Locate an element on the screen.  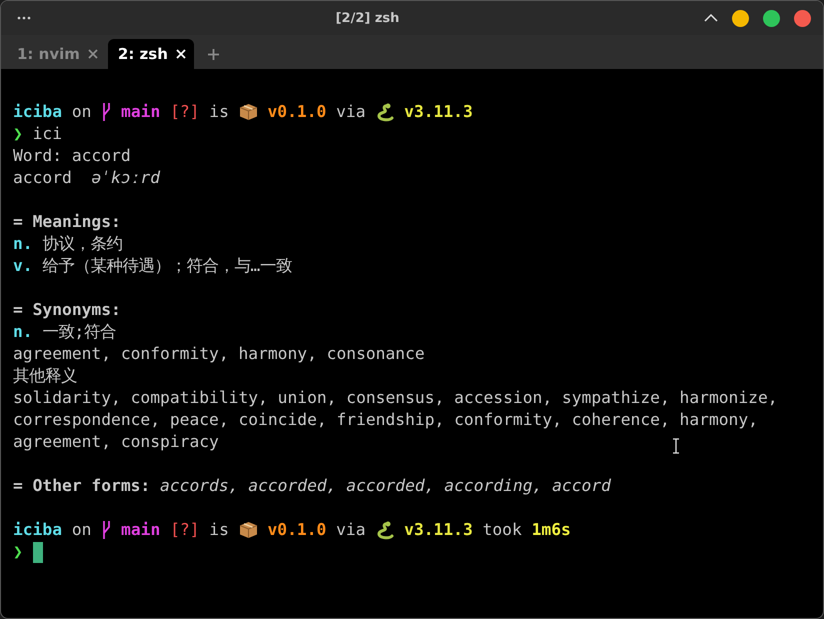
close-button is located at coordinates (802, 18).